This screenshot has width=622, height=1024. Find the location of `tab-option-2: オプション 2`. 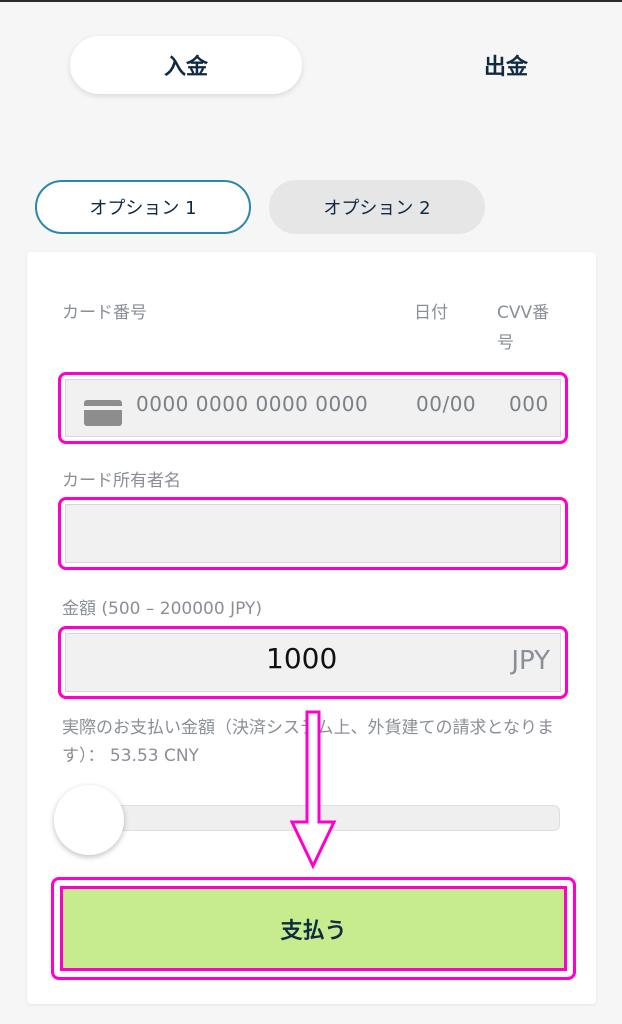

tab-option-2: オプション 2 is located at coordinates (377, 207).